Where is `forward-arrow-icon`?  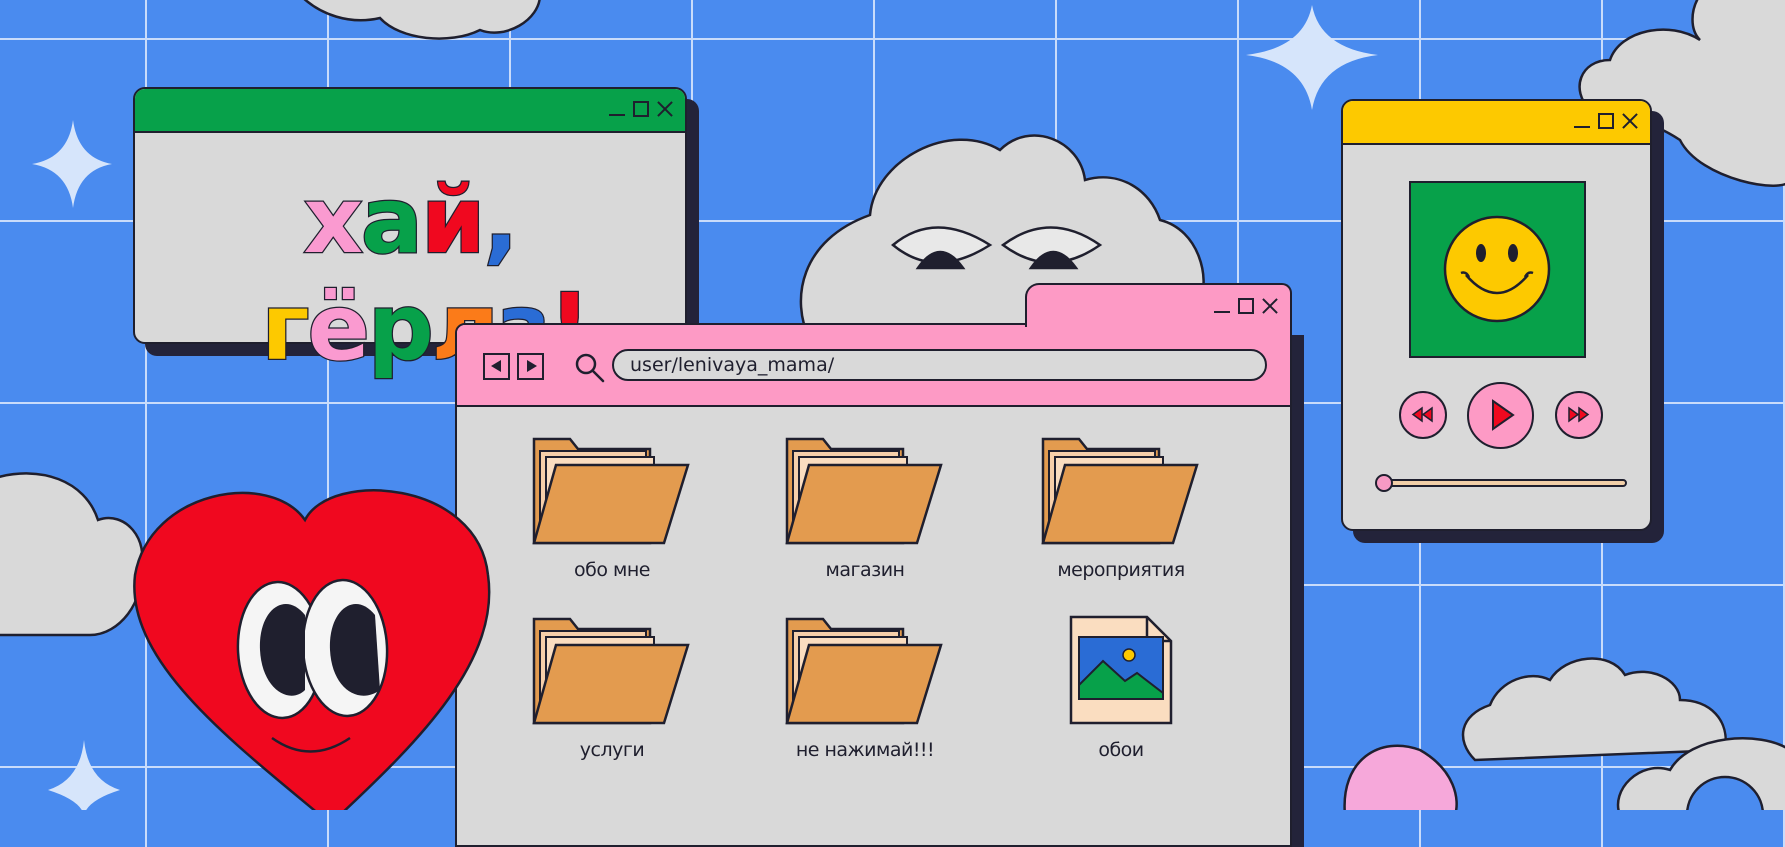 forward-arrow-icon is located at coordinates (530, 366).